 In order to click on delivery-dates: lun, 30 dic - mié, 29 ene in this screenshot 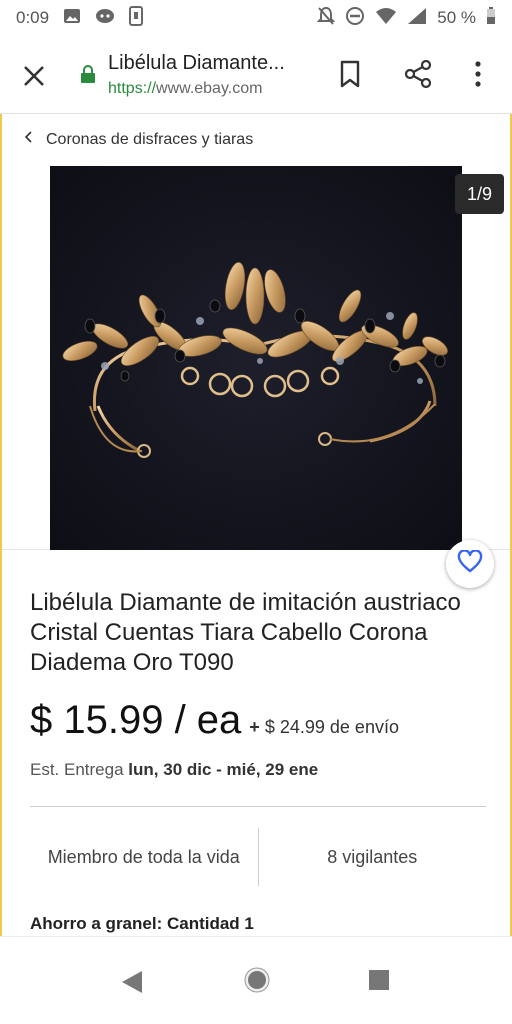, I will do `click(223, 769)`.